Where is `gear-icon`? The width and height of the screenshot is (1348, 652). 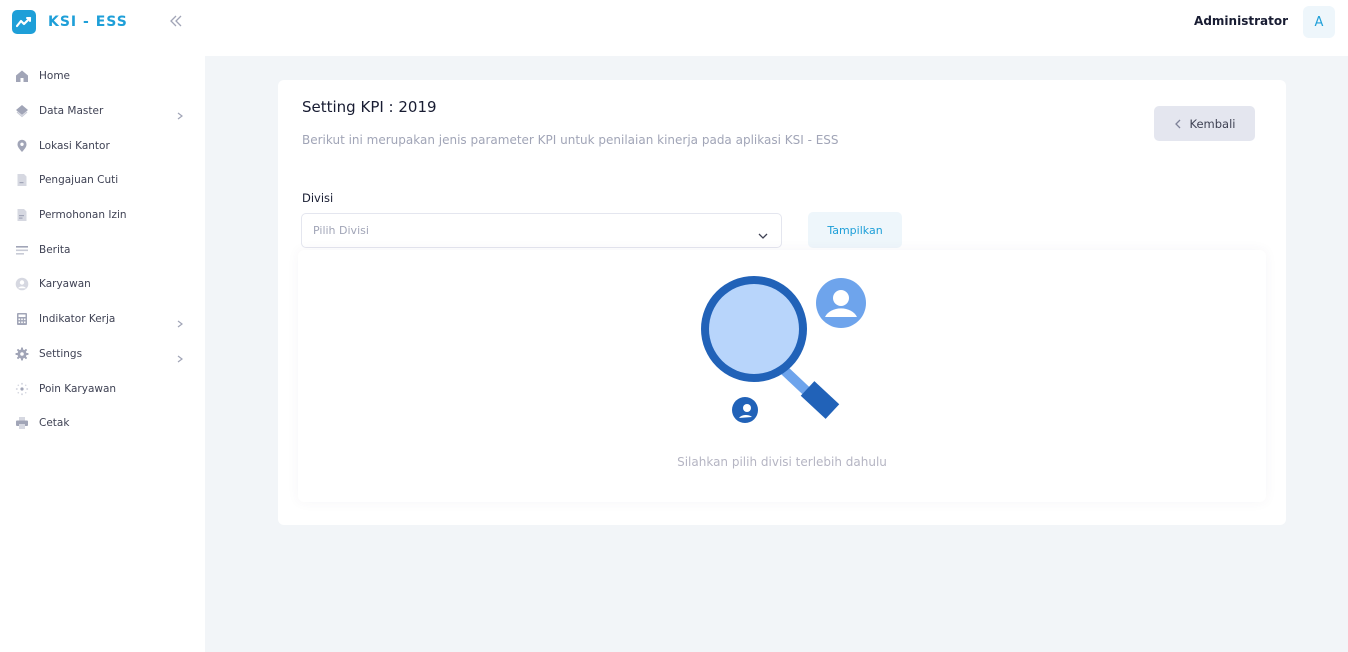 gear-icon is located at coordinates (22, 354).